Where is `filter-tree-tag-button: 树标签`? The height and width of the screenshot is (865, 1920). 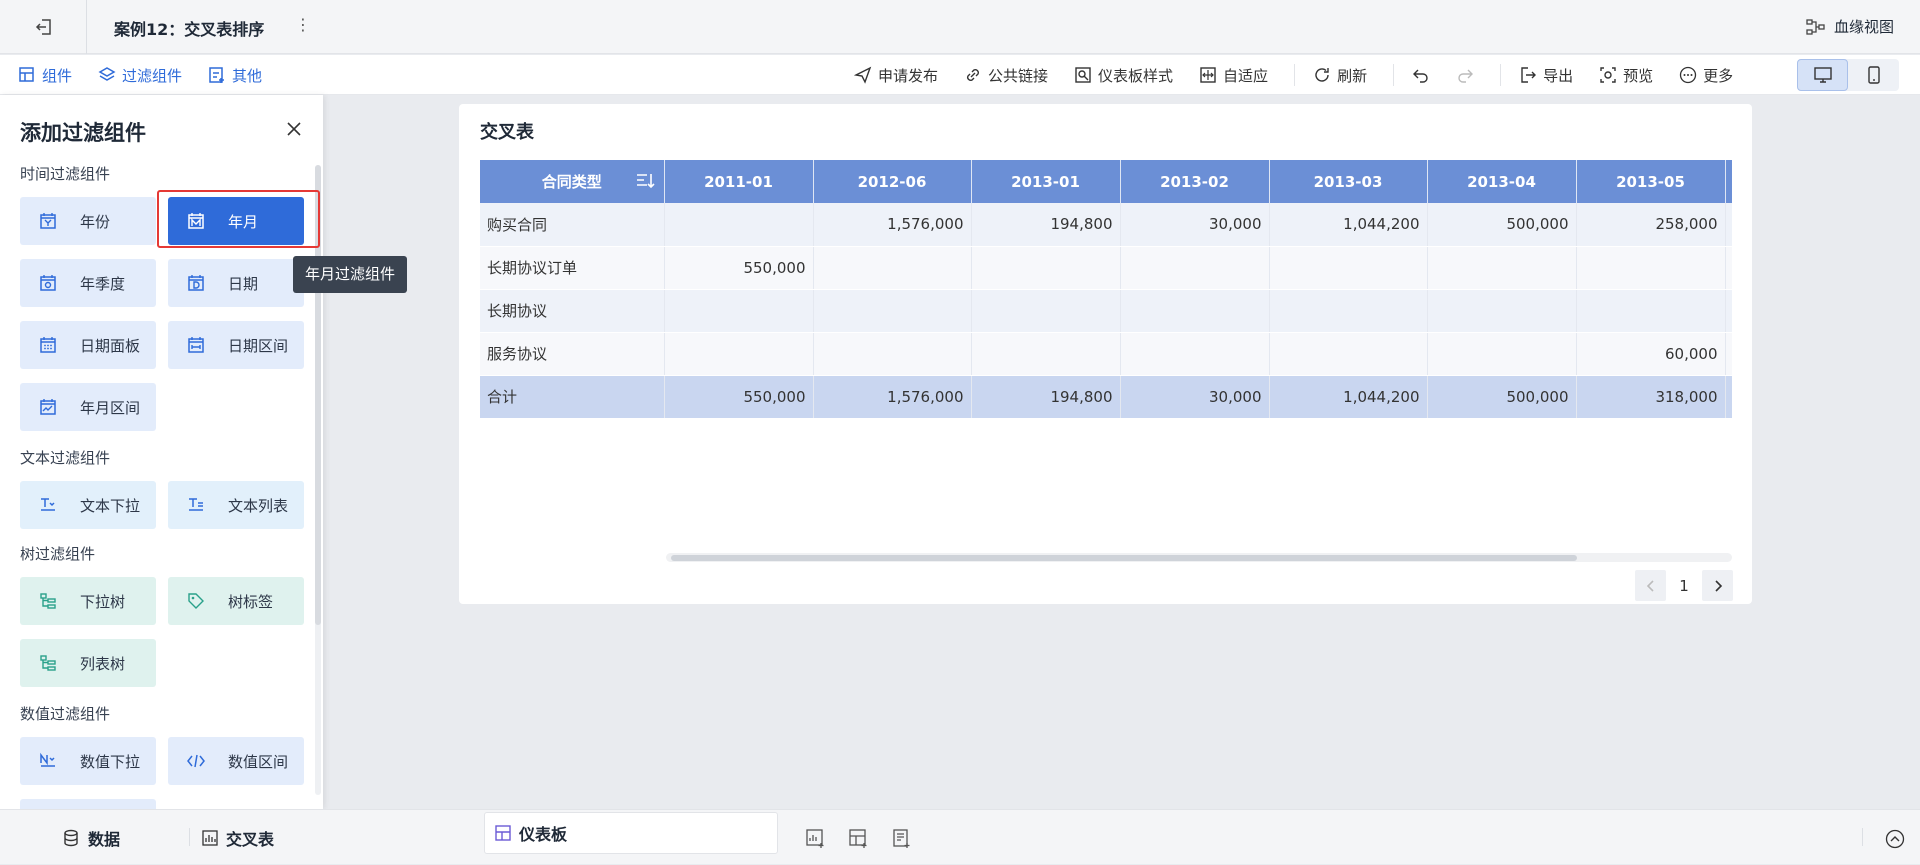
filter-tree-tag-button: 树标签 is located at coordinates (236, 601).